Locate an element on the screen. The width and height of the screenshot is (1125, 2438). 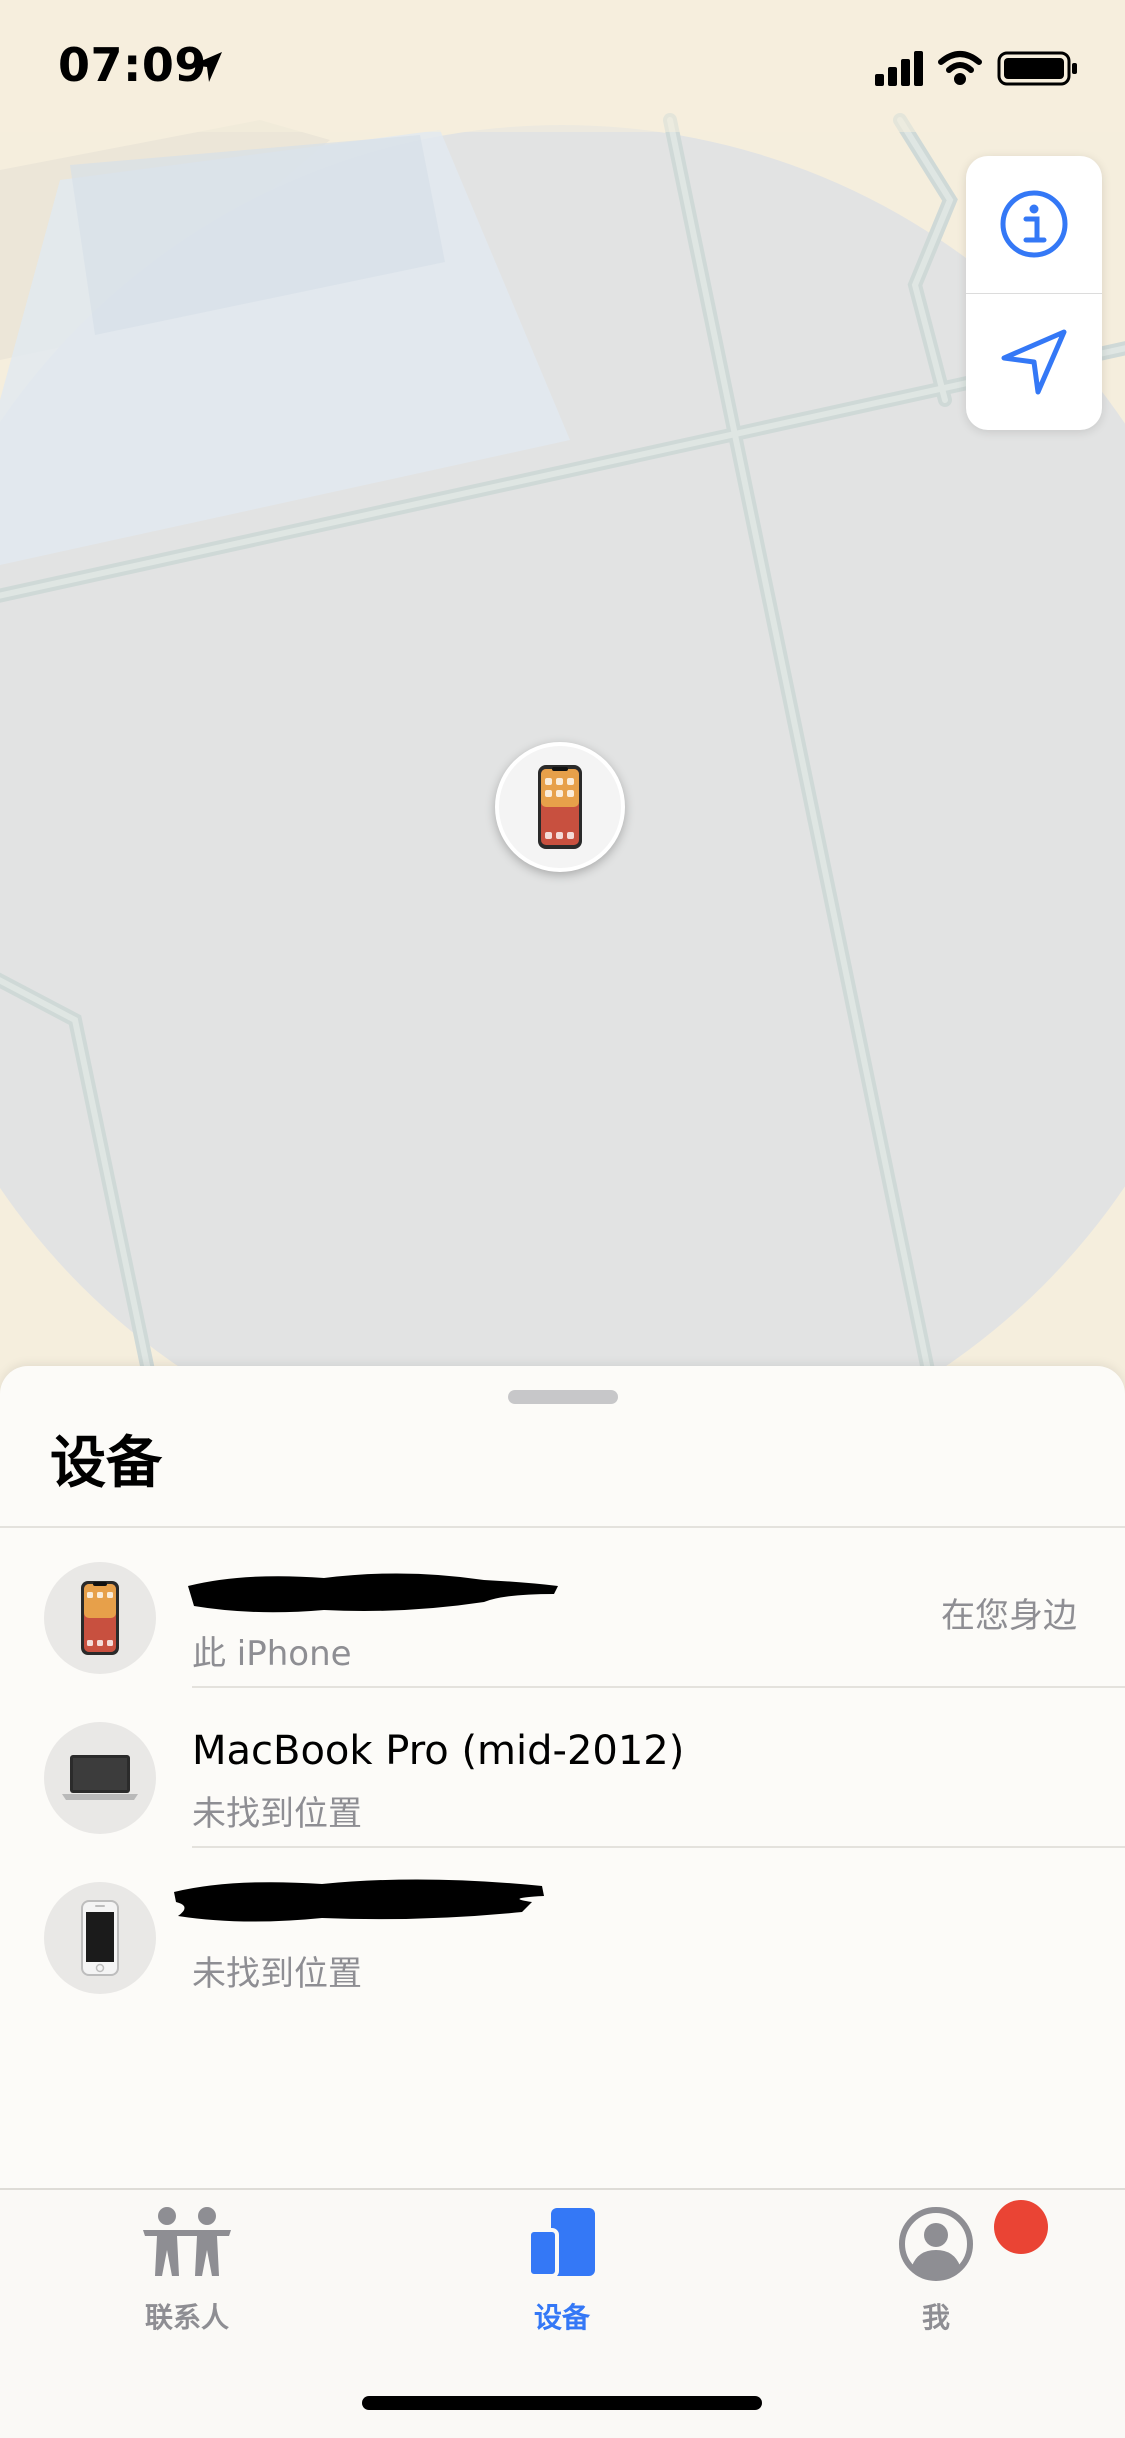
device-row-iphone: 未找到位置 is located at coordinates (562, 1928).